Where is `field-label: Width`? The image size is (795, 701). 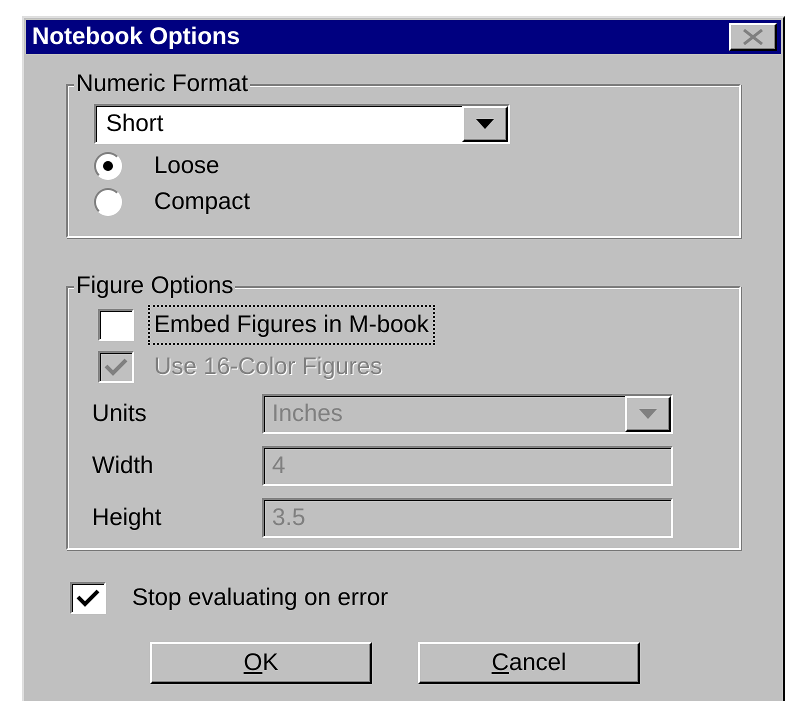 field-label: Width is located at coordinates (123, 466).